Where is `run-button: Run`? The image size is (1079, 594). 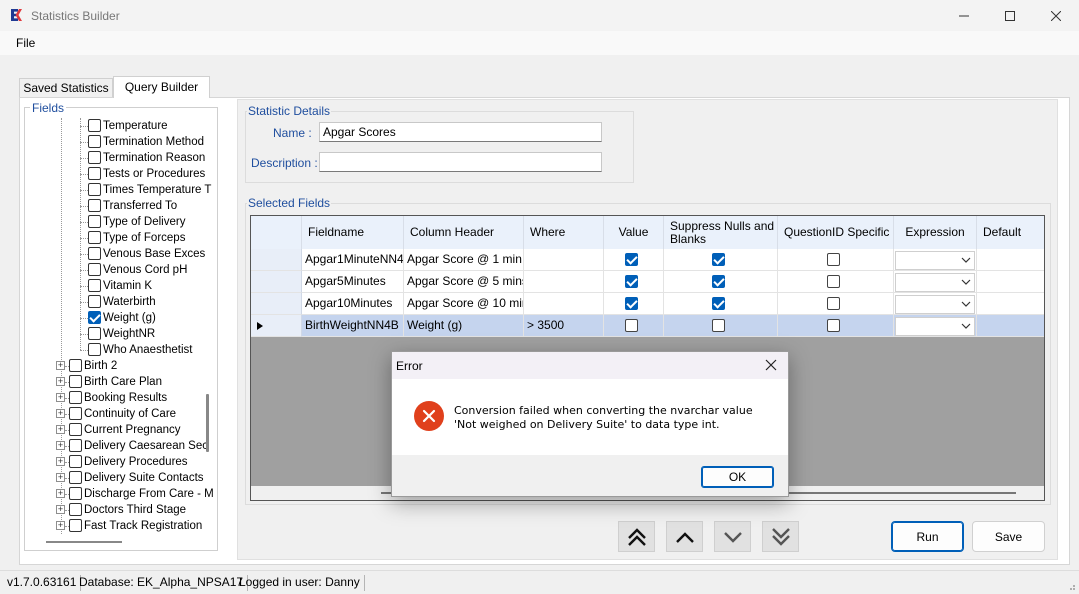 run-button: Run is located at coordinates (927, 536).